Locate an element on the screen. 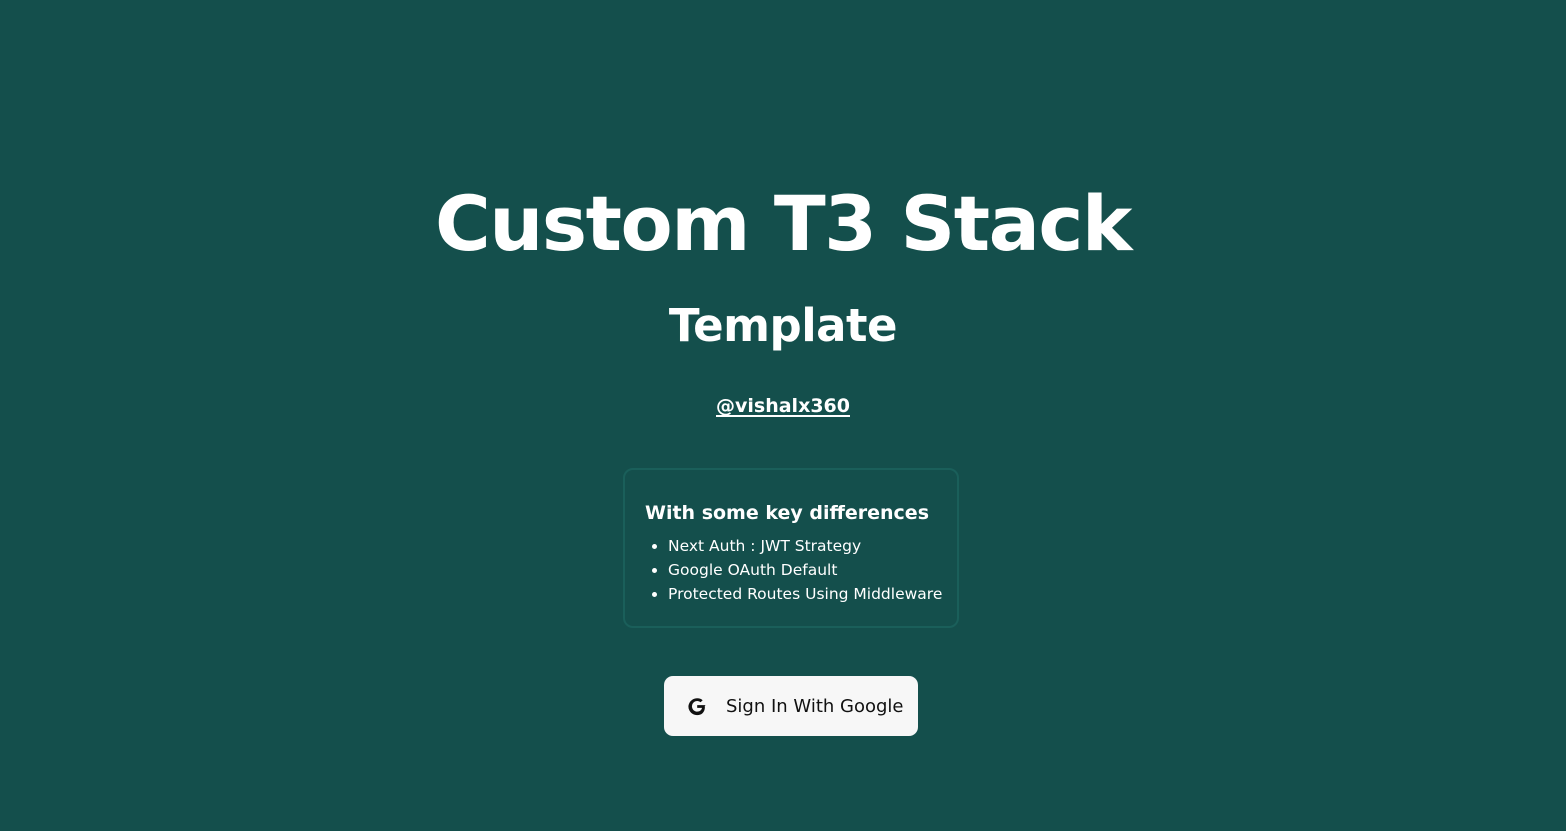 This screenshot has height=831, width=1566. sign-in-with-google-button: Sign In With Google is located at coordinates (791, 706).